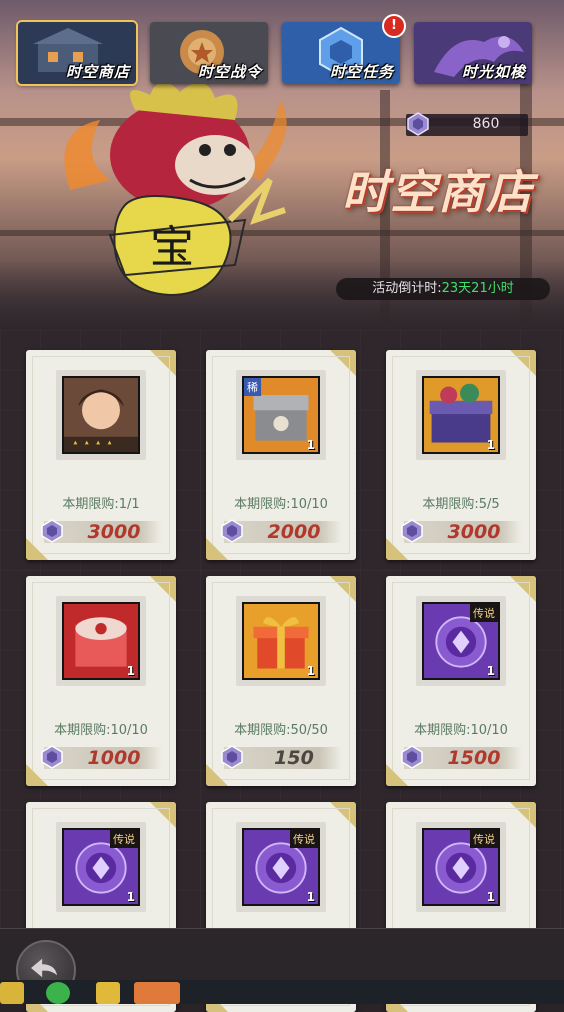 This screenshot has height=1012, width=564. I want to click on tab-time-flies: 时光如梭, so click(473, 53).